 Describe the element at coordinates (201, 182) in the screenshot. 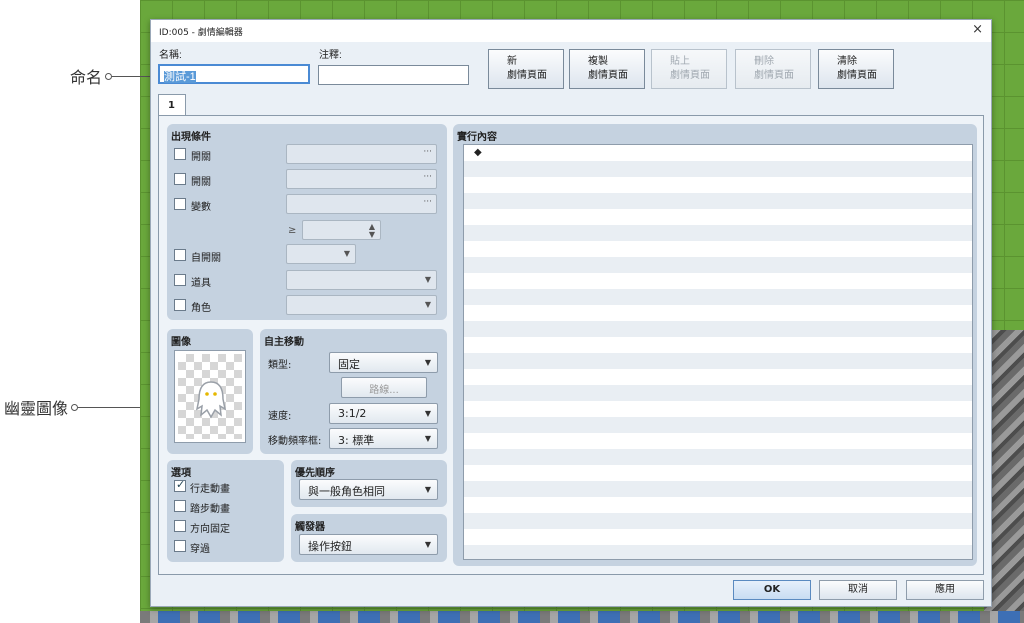

I see `switch2-label: 開關` at that location.